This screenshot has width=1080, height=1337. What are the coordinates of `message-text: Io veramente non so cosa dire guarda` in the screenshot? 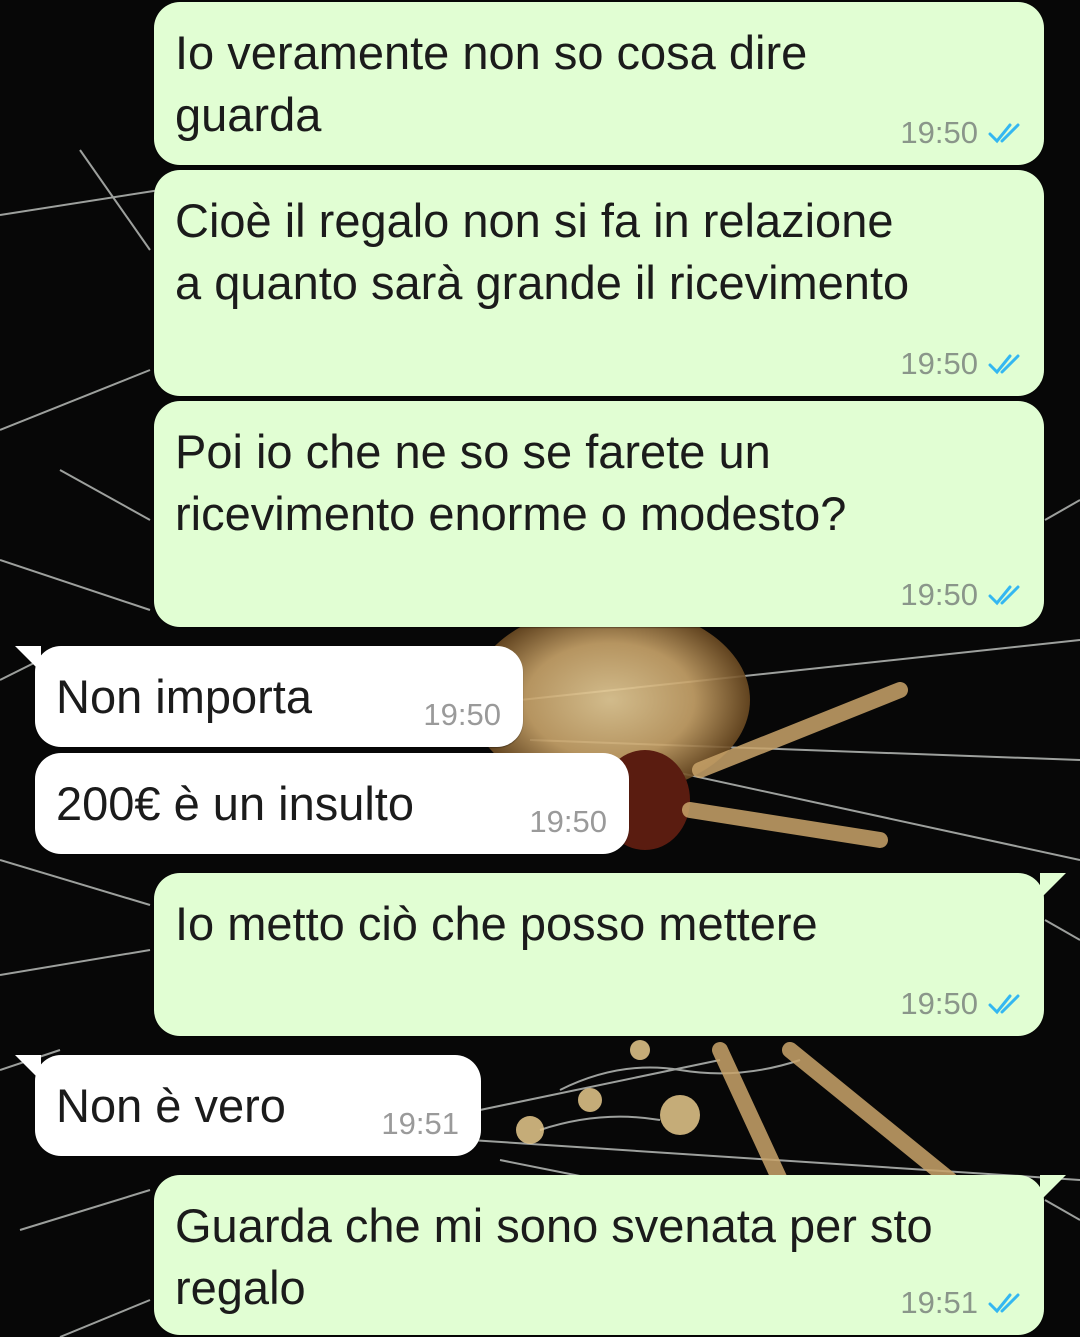 It's located at (491, 83).